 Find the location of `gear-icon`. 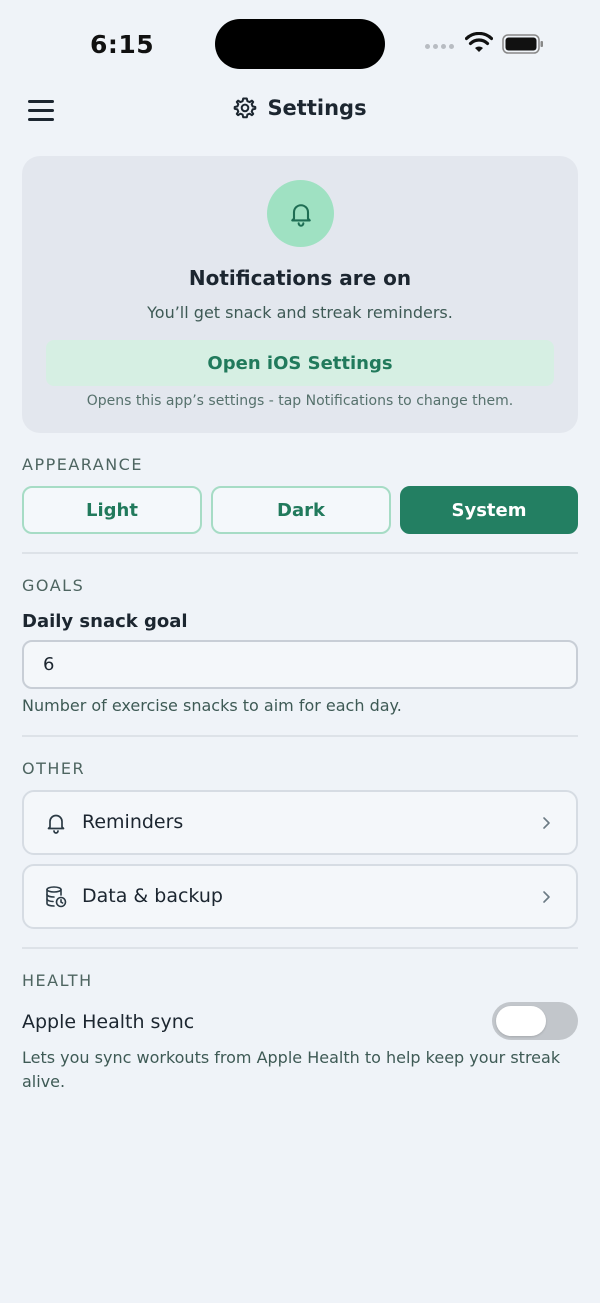

gear-icon is located at coordinates (245, 108).